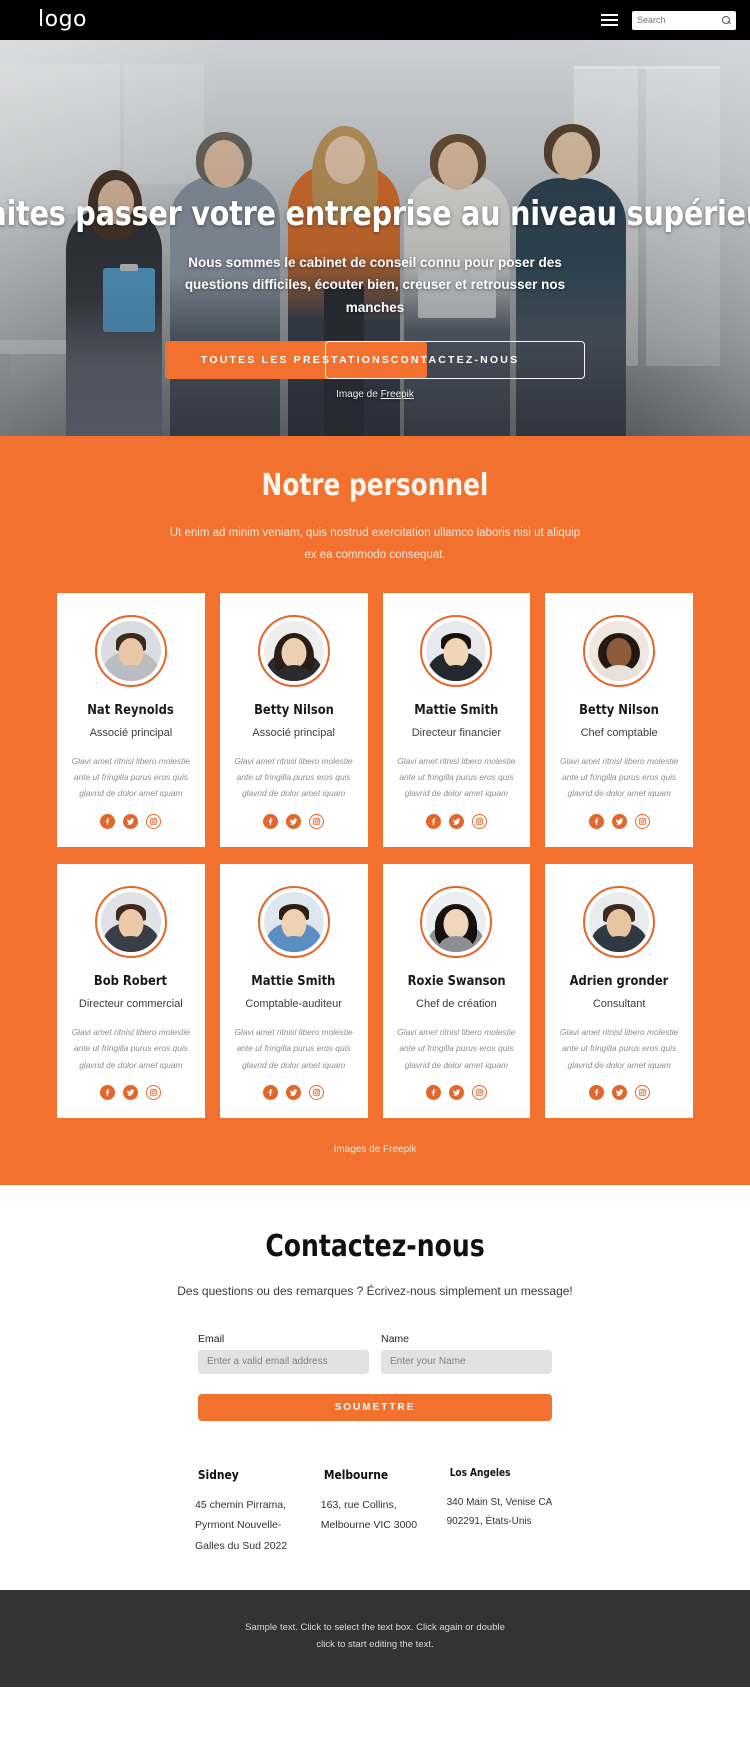 The image size is (750, 1755). Describe the element at coordinates (455, 359) in the screenshot. I see `contact-us-button: CONTACTEZ-NOUS` at that location.